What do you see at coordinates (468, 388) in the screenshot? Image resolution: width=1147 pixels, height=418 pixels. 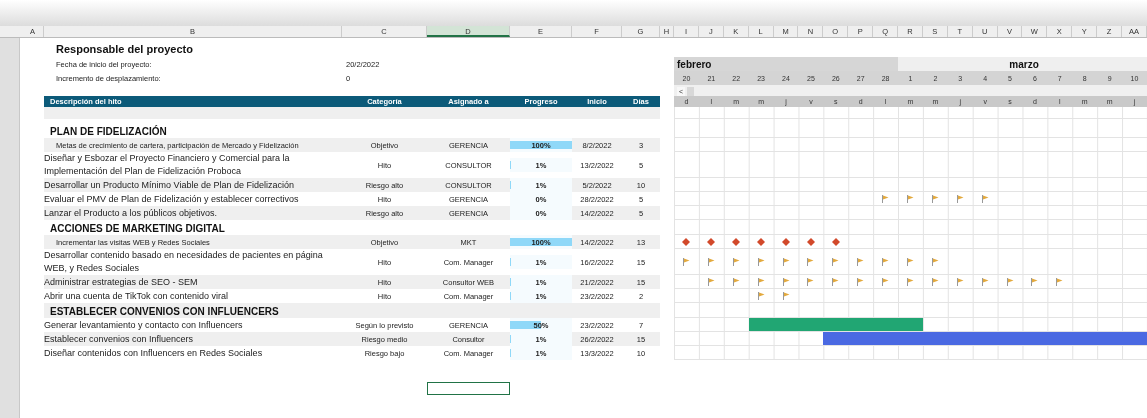 I see `selected-cell` at bounding box center [468, 388].